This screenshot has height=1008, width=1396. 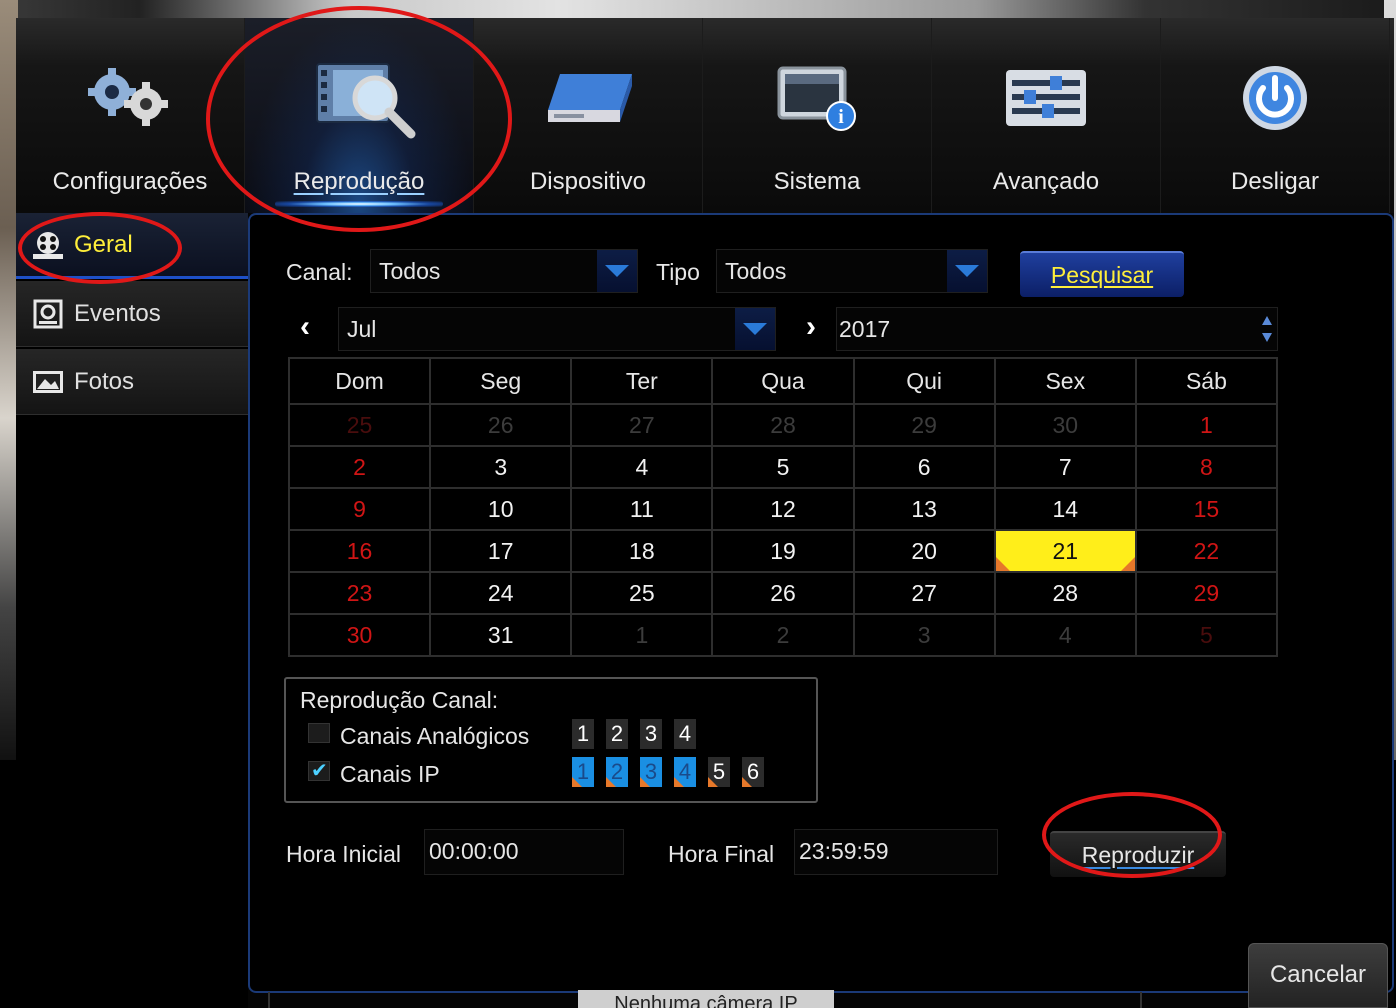 I want to click on calendar-day: 10, so click(x=501, y=509).